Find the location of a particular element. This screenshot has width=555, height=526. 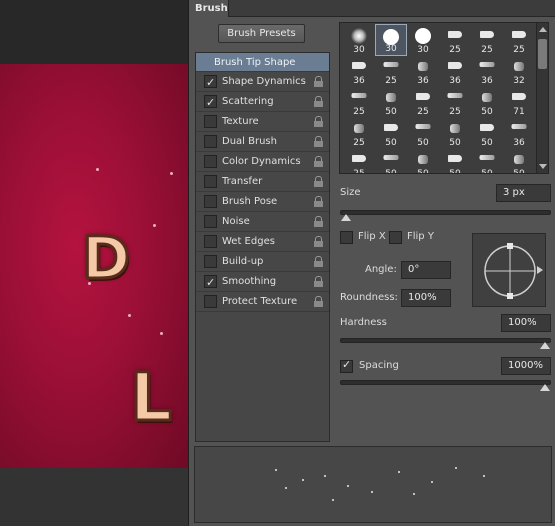

angle-roundness-preview is located at coordinates (509, 270).